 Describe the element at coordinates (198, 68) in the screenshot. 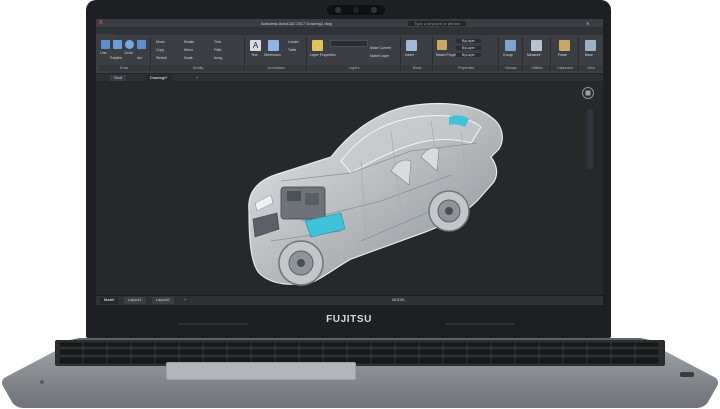

I see `modify-group-label: Modify` at that location.